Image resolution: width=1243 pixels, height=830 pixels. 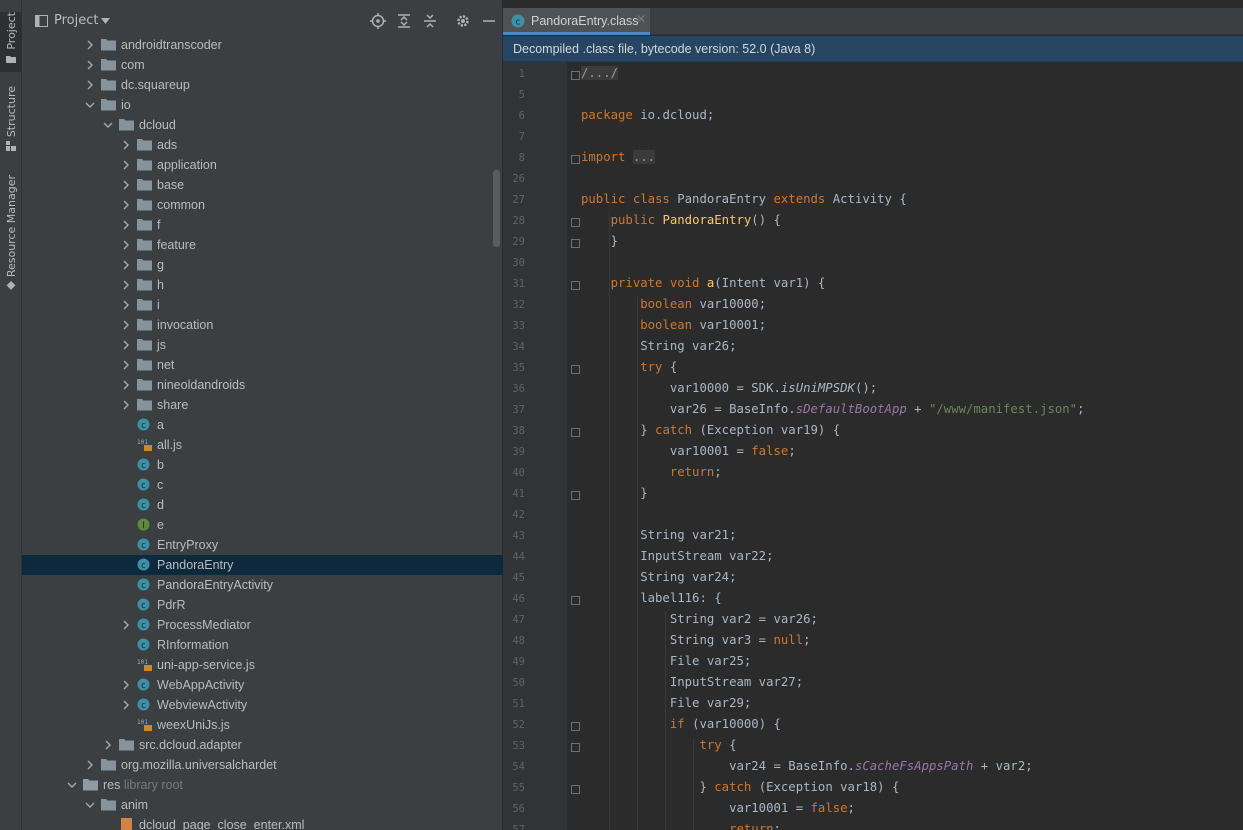 What do you see at coordinates (262, 285) in the screenshot?
I see `tree-row: h` at bounding box center [262, 285].